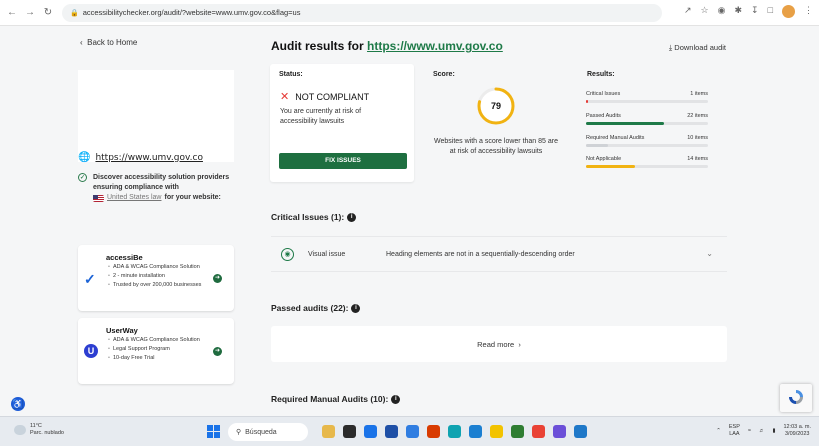 The image size is (819, 446). Describe the element at coordinates (517, 344) in the screenshot. I see `chevron-right-icon: ›` at that location.